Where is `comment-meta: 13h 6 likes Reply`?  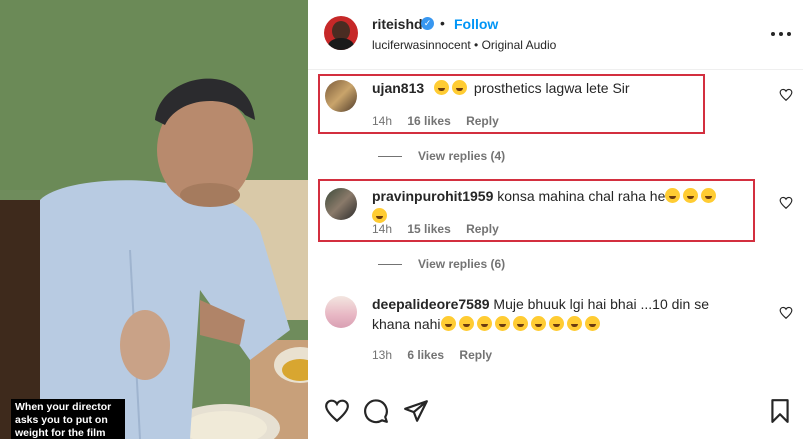 comment-meta: 13h 6 likes Reply is located at coordinates (438, 355).